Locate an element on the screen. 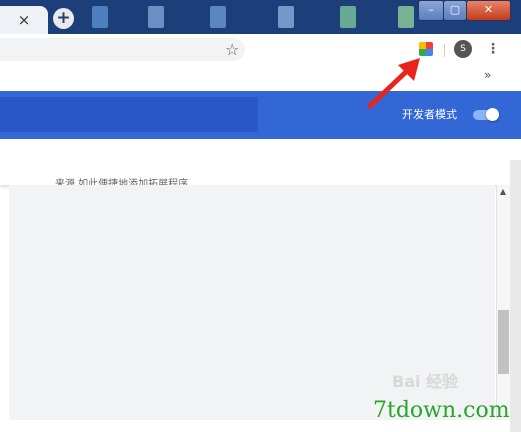  bookmark-star-icon: ☆ is located at coordinates (232, 50).